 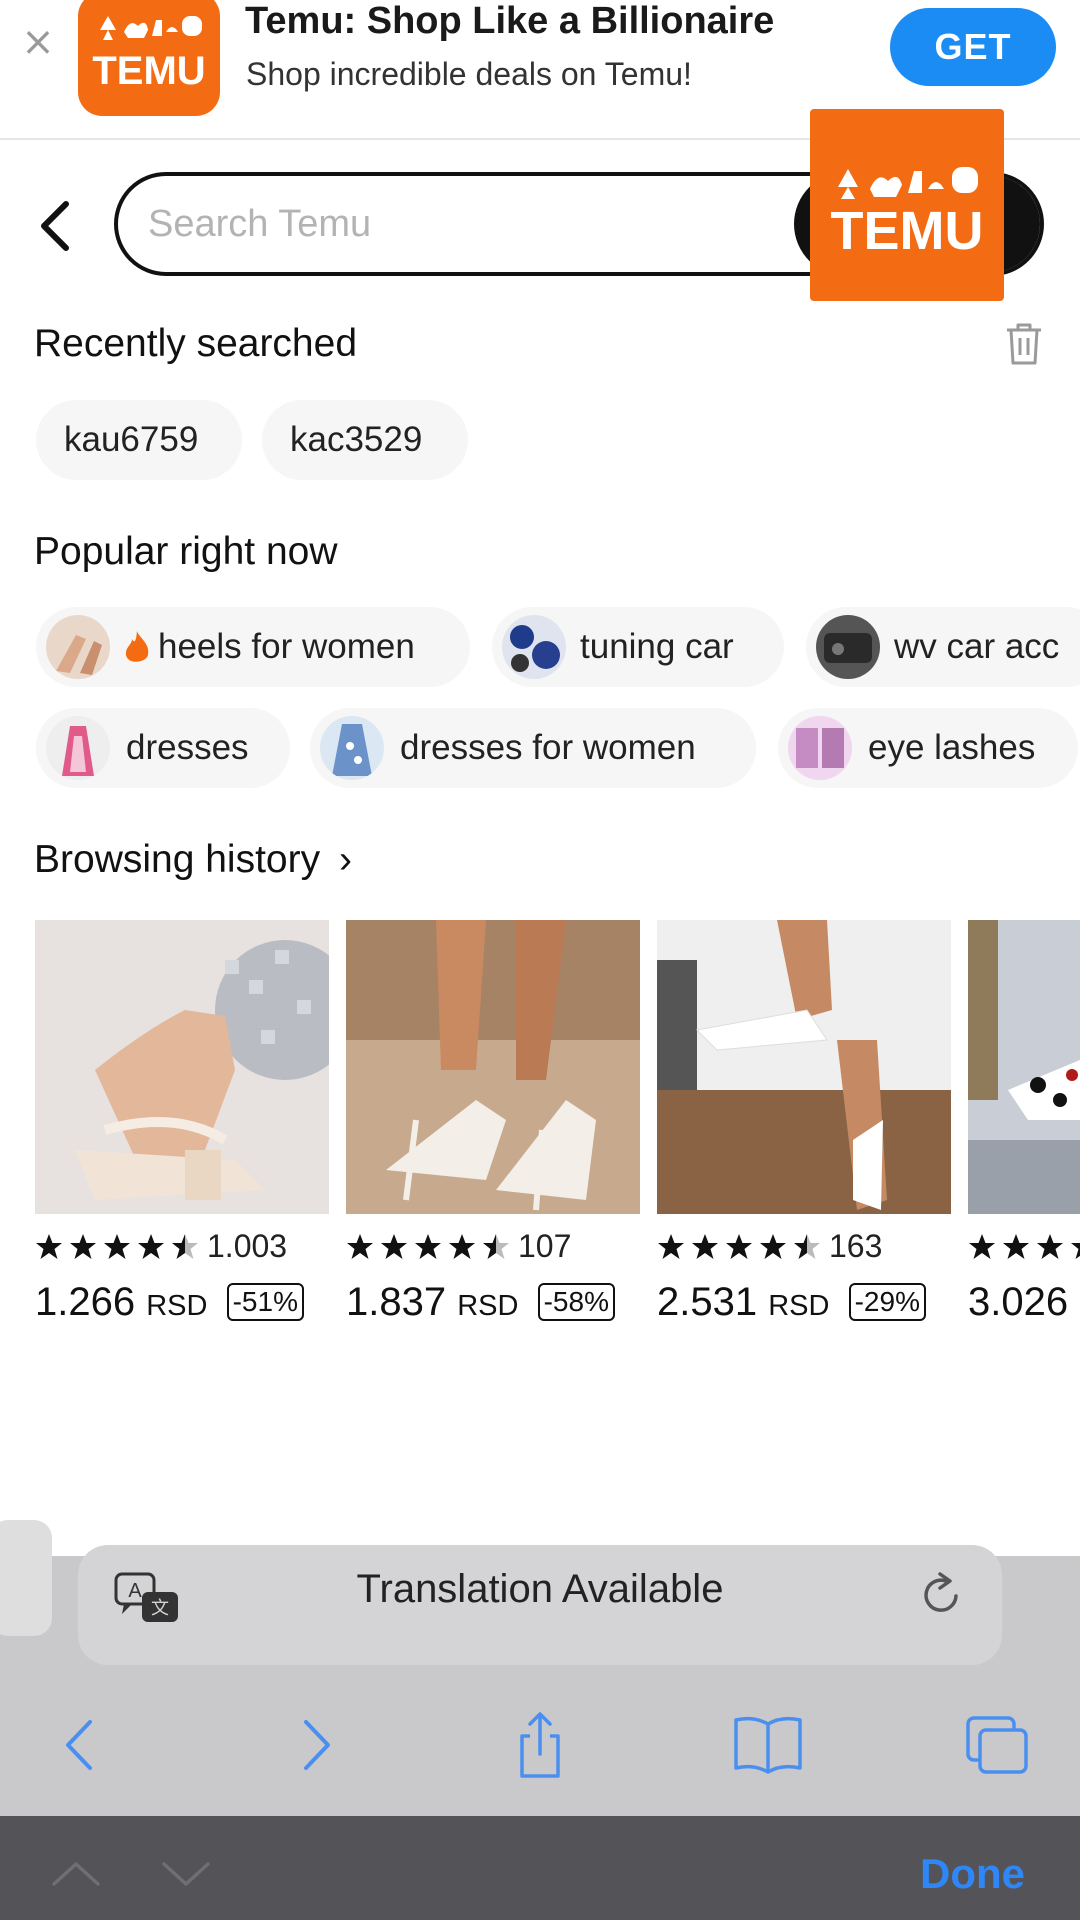 I want to click on recent-search-chip: kac3529, so click(x=365, y=440).